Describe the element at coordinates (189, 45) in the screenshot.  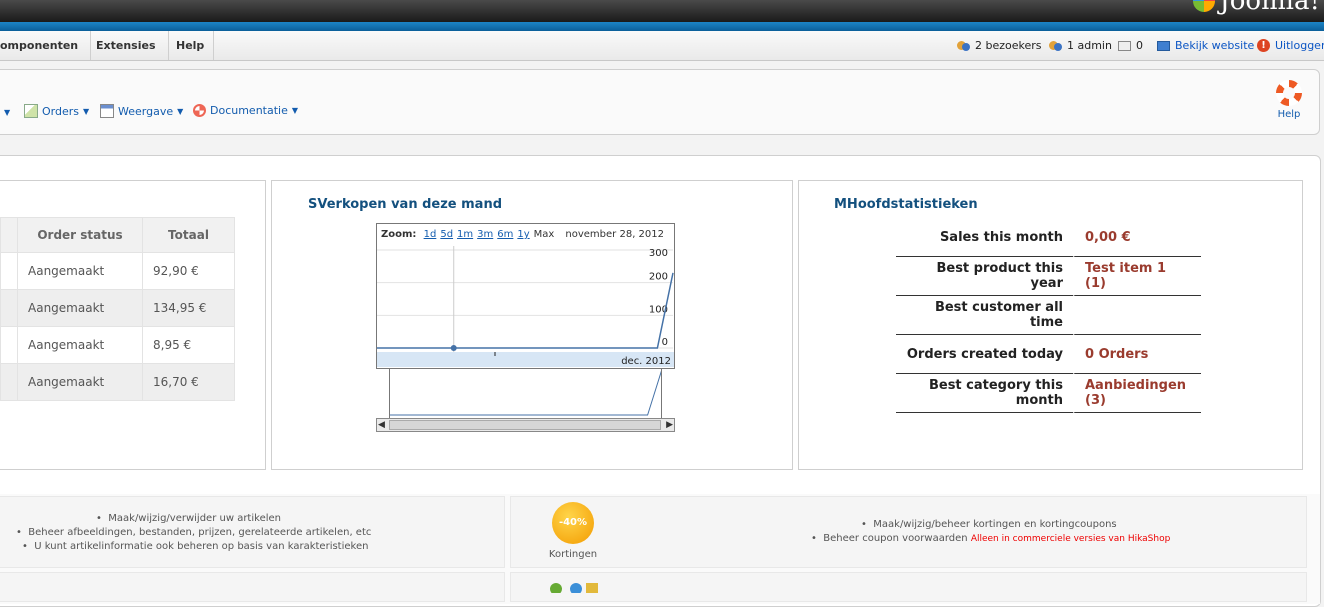
I see `menu-help: Help` at that location.